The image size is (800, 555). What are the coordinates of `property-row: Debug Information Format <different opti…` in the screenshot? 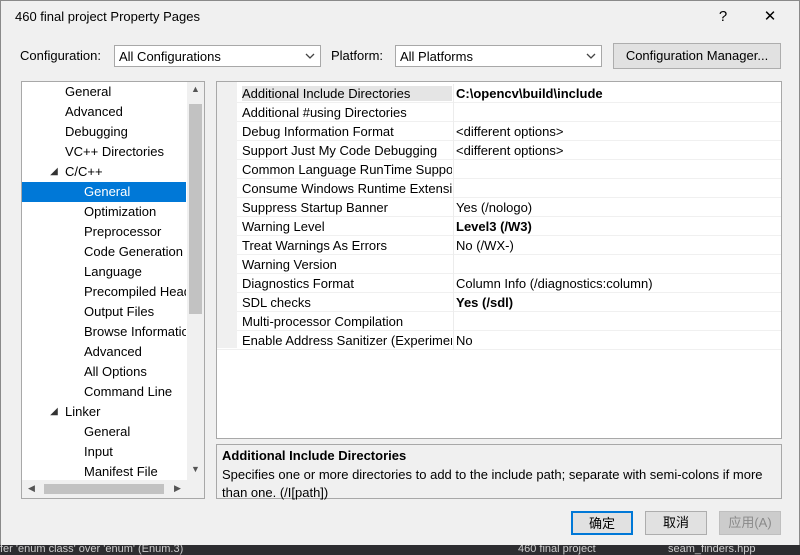 It's located at (499, 131).